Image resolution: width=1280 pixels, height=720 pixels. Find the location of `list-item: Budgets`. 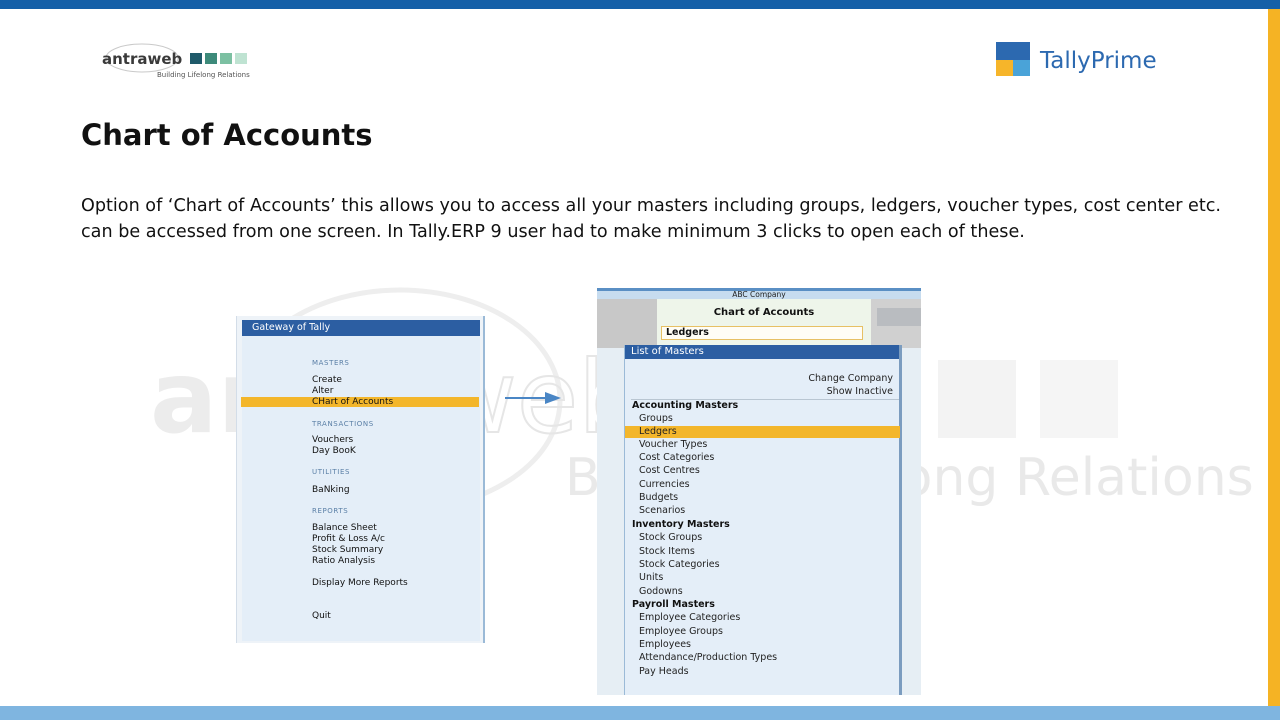

list-item: Budgets is located at coordinates (658, 498).